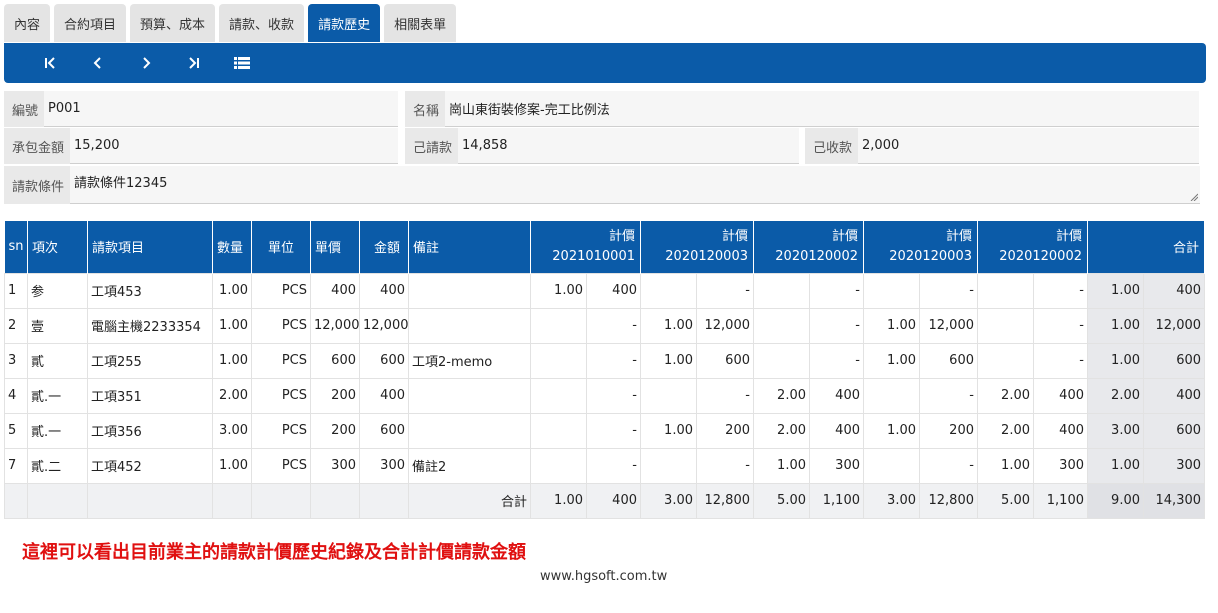 The width and height of the screenshot is (1218, 613). I want to click on tab-bar: 內容 合約項目 預算、成本 請款、收款 請款歷史 相關表單, so click(230, 23).